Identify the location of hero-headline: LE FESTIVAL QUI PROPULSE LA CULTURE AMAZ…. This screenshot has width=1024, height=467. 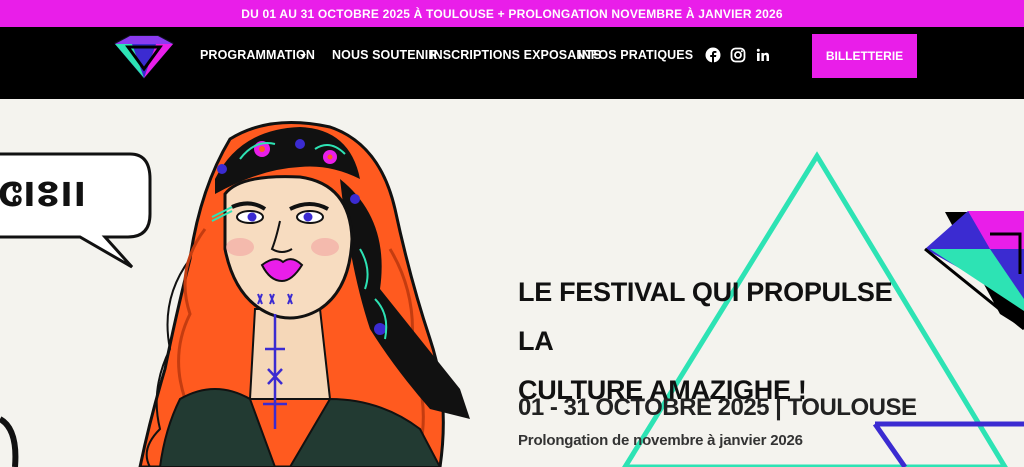
(708, 341).